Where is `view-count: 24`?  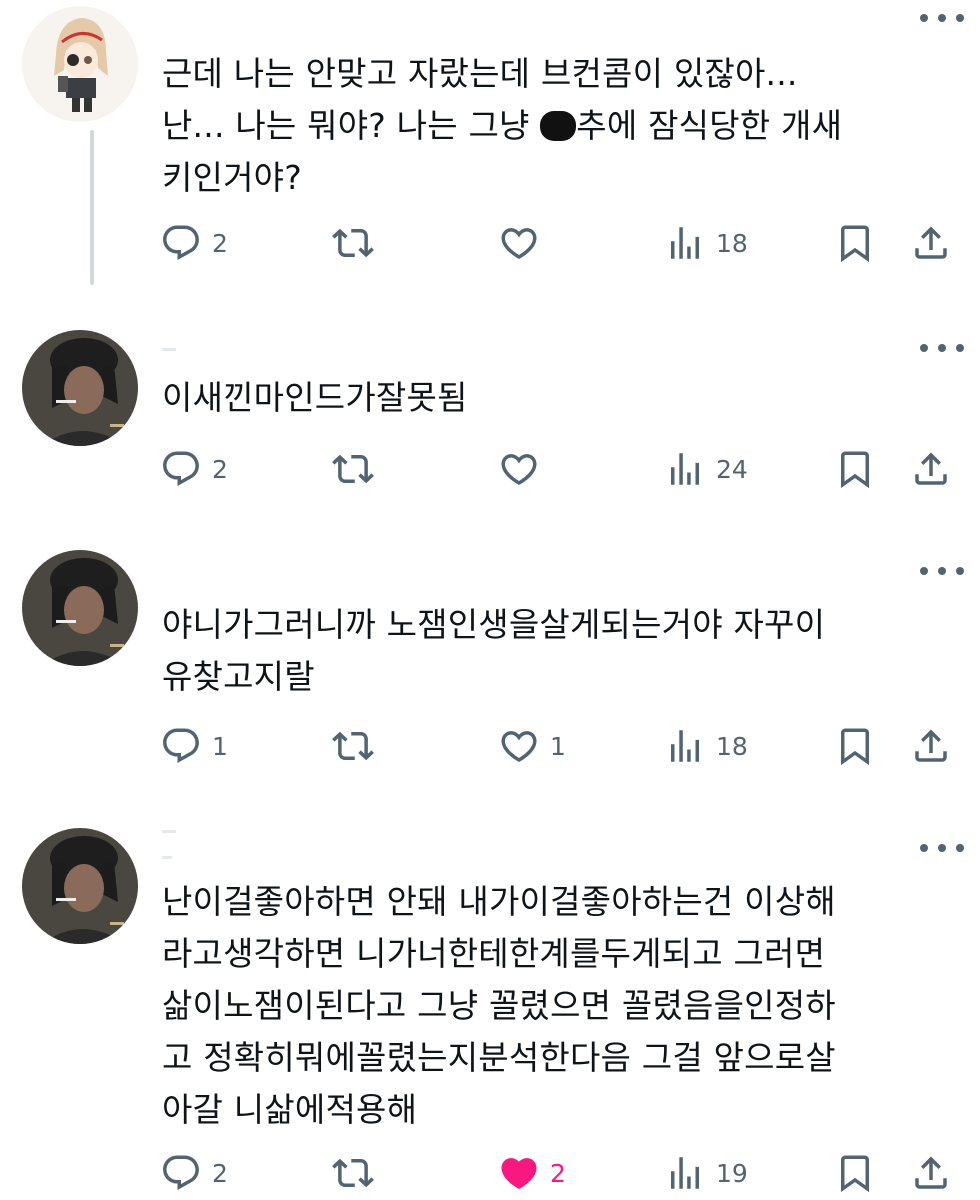
view-count: 24 is located at coordinates (732, 469).